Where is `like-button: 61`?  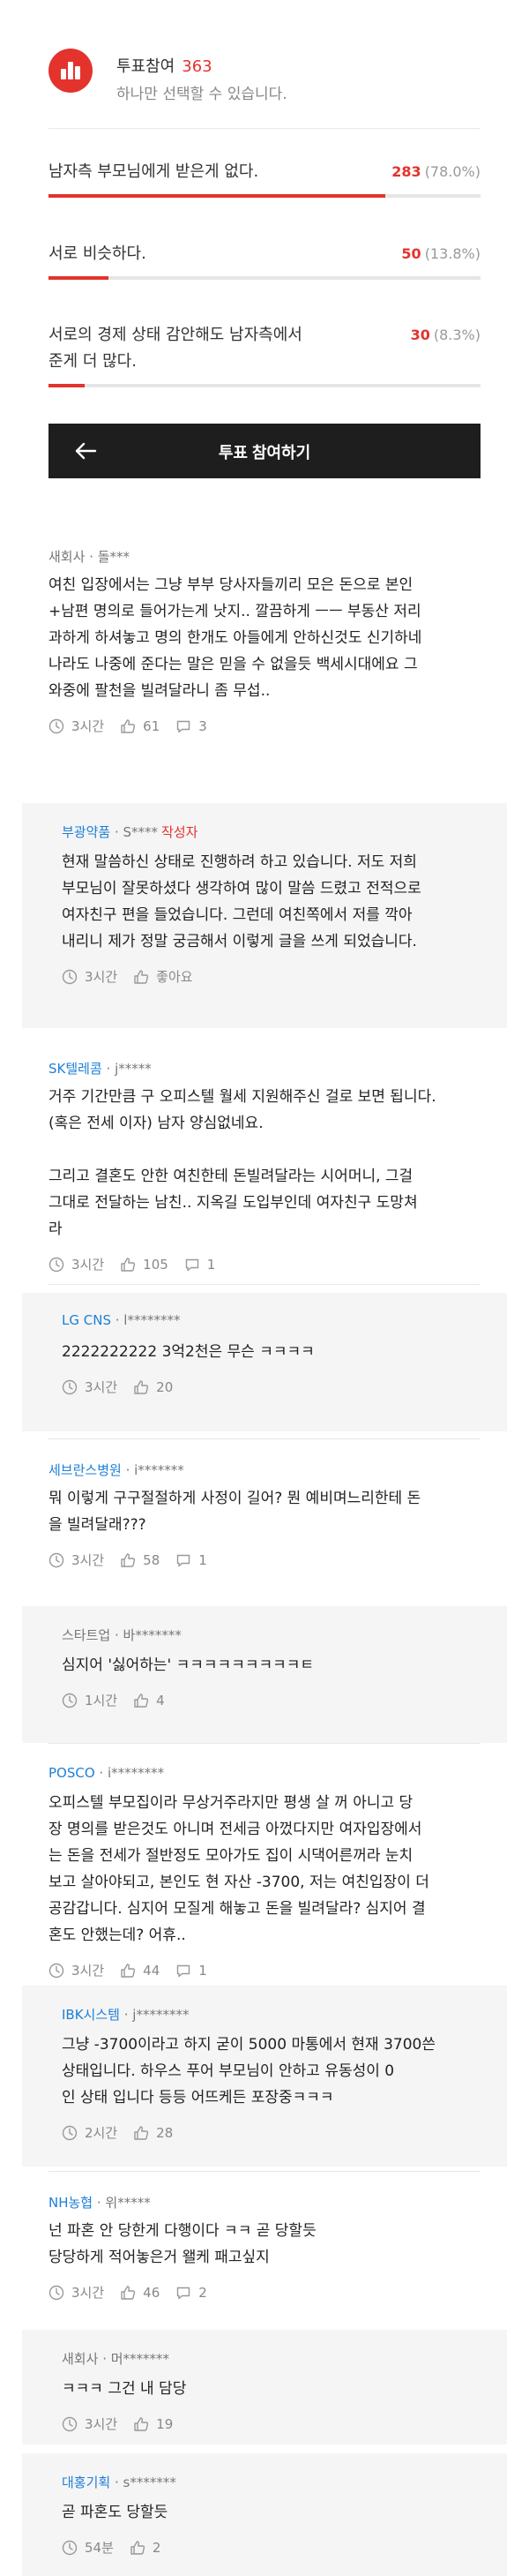 like-button: 61 is located at coordinates (140, 726).